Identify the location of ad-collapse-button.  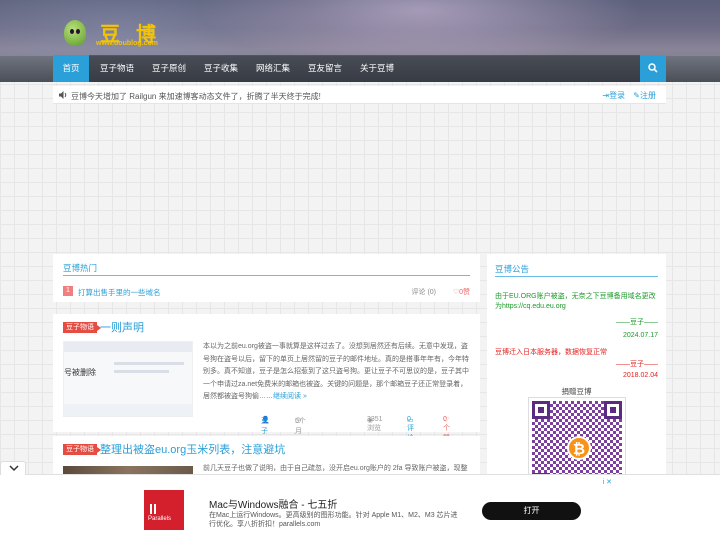
(13, 468).